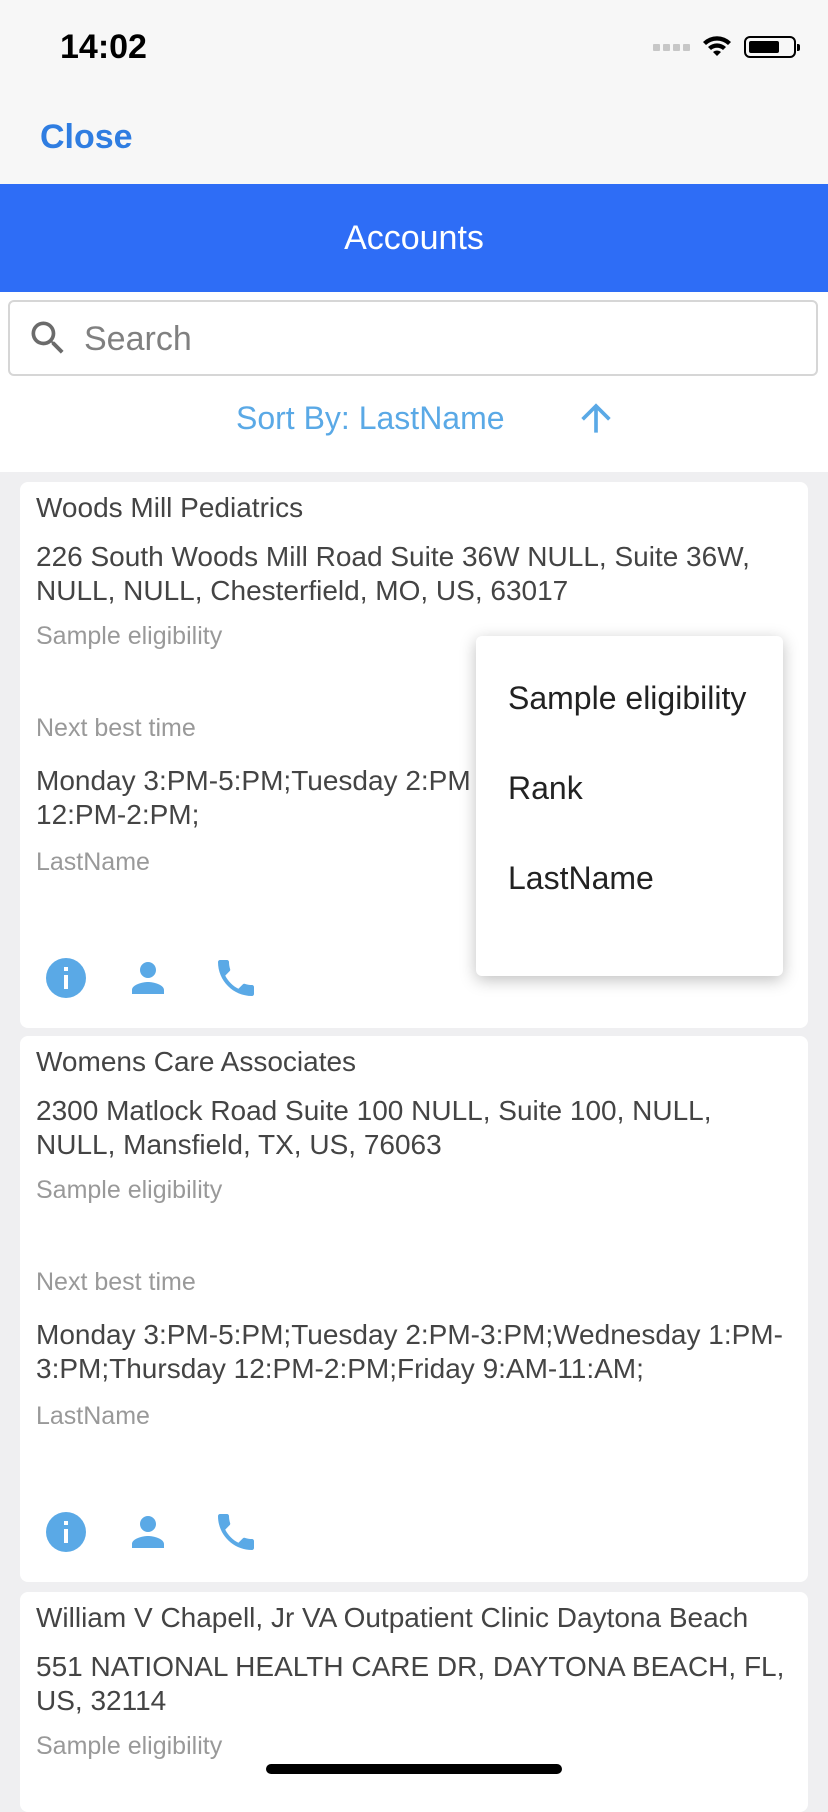 The height and width of the screenshot is (1812, 828). Describe the element at coordinates (717, 46) in the screenshot. I see `wifi-icon` at that location.